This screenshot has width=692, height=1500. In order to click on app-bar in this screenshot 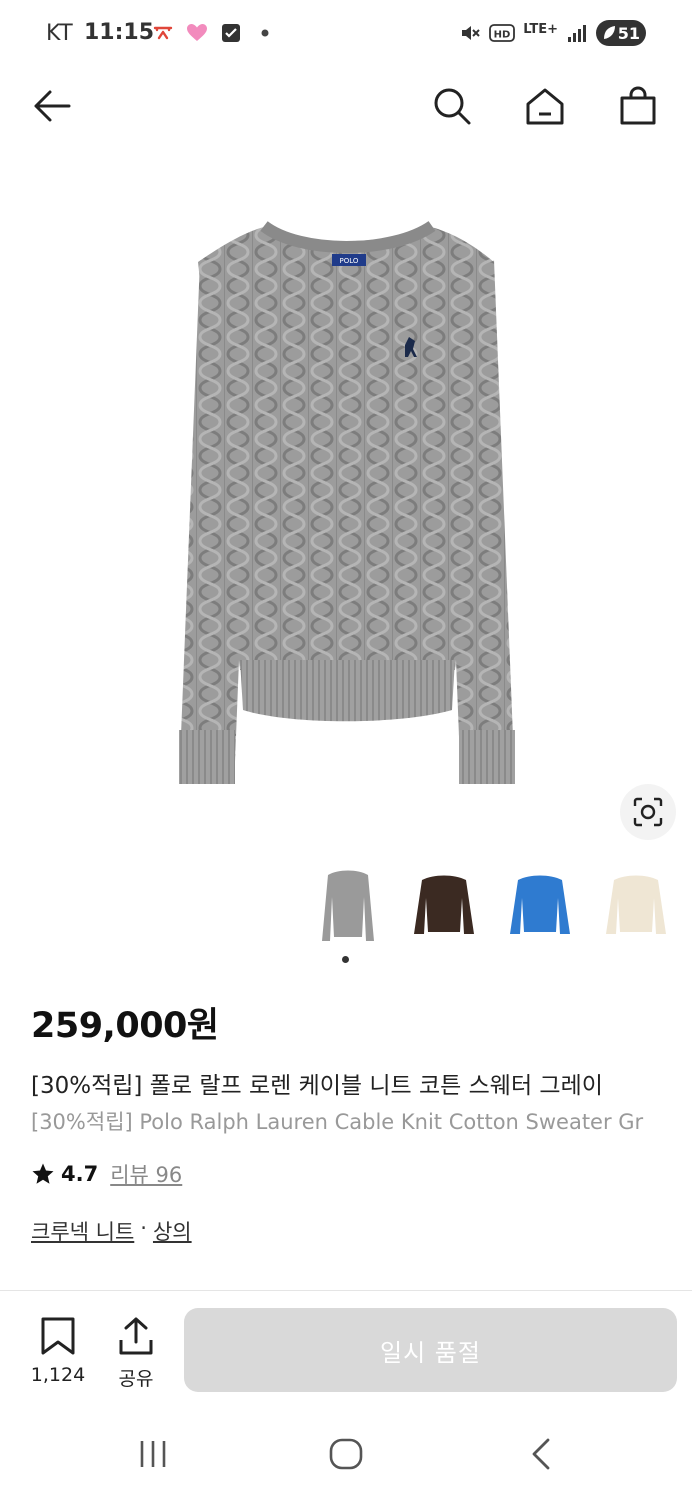, I will do `click(346, 106)`.